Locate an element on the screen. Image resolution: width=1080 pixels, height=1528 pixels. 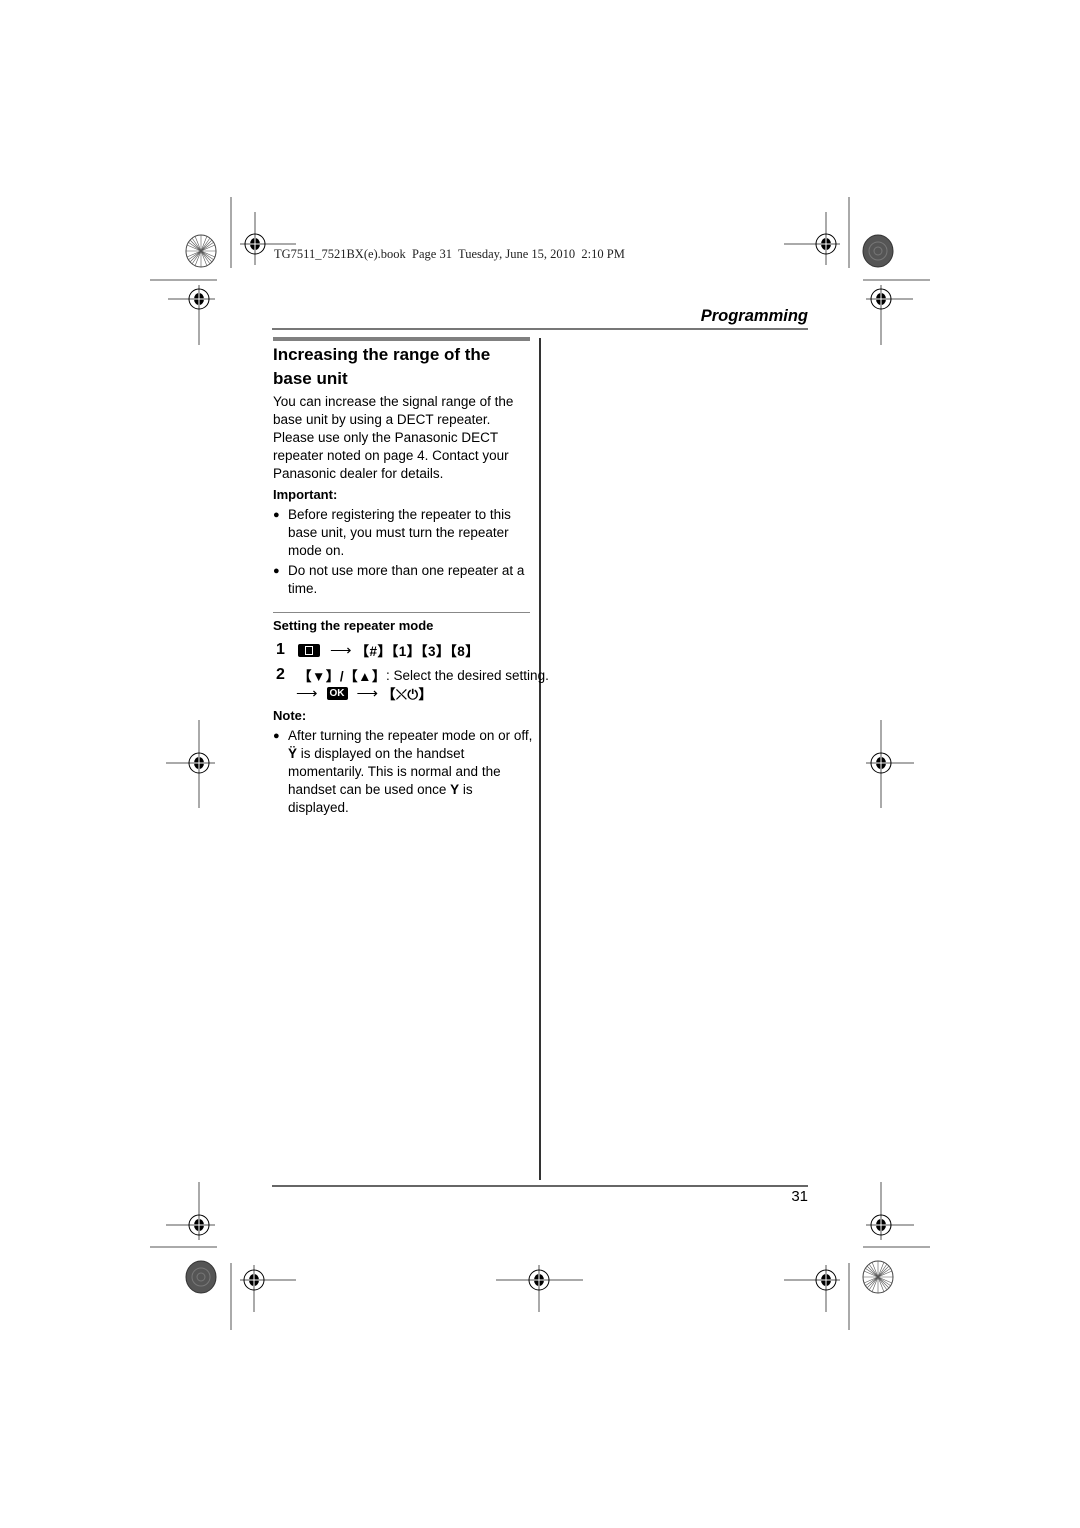
key-sequence: 【#】【1】【3】【8】 is located at coordinates (417, 651).